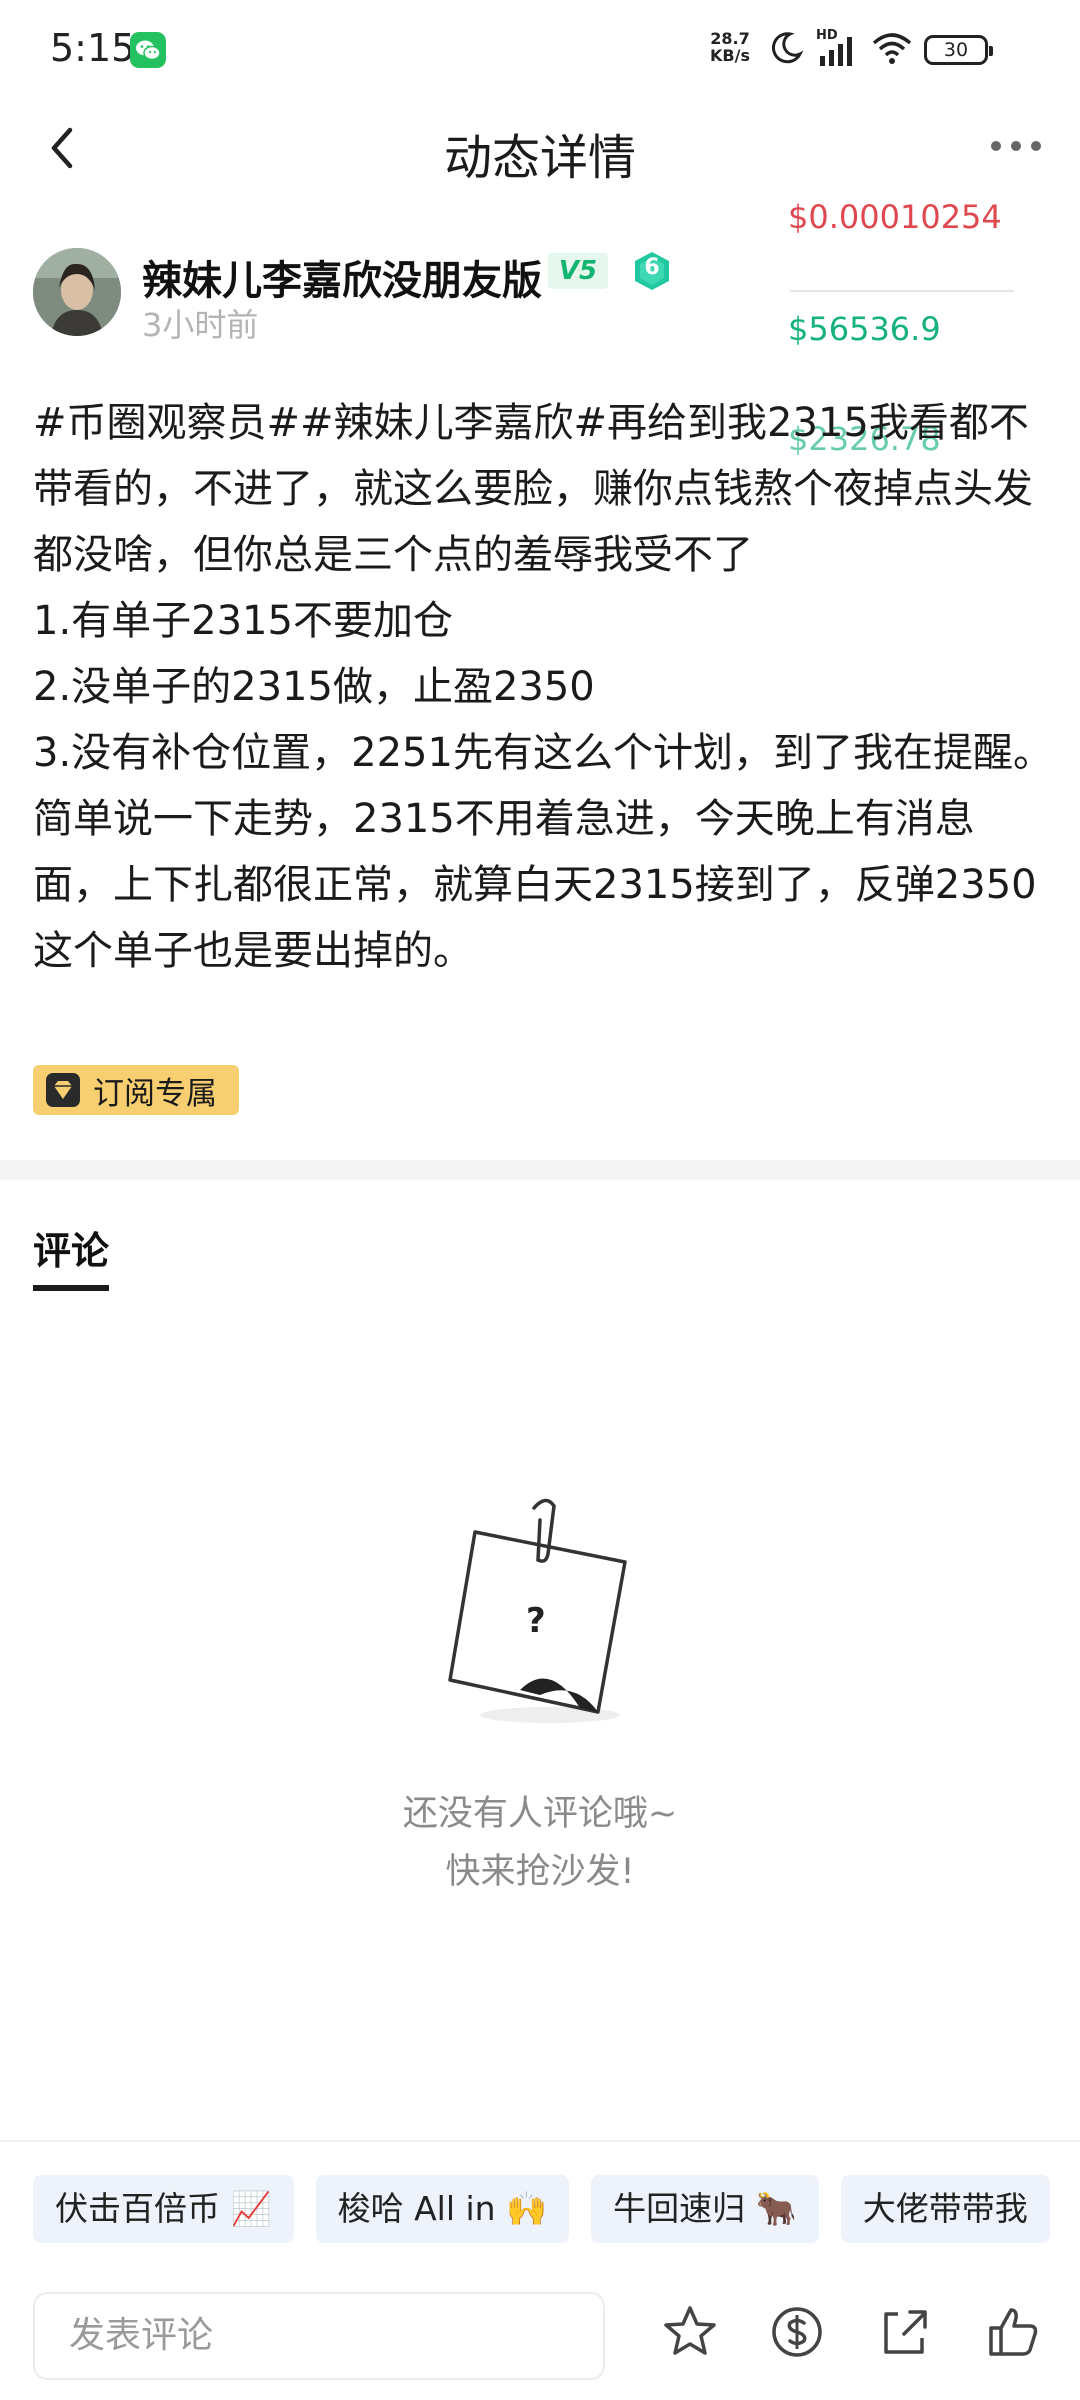 Image resolution: width=1080 pixels, height=2400 pixels. I want to click on network-speed: 28.7 KB/s, so click(730, 47).